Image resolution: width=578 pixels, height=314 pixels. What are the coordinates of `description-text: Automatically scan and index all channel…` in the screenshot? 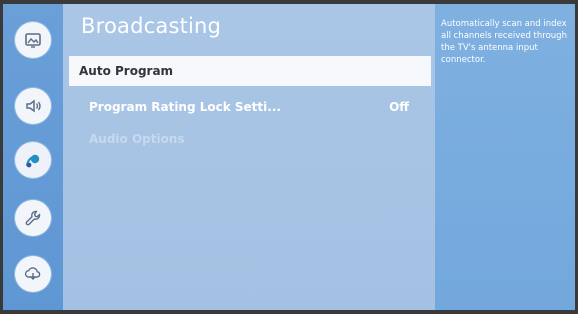 It's located at (504, 42).